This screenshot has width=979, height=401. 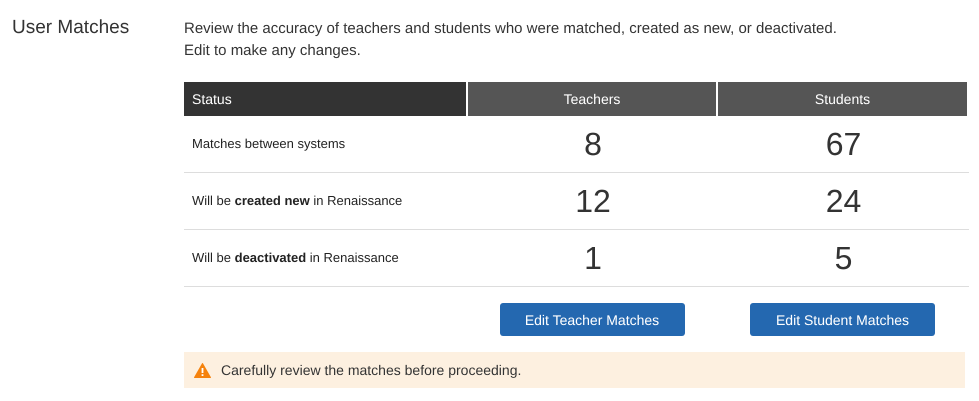 What do you see at coordinates (842, 319) in the screenshot?
I see `edit-matches-button: Edit Student Matches` at bounding box center [842, 319].